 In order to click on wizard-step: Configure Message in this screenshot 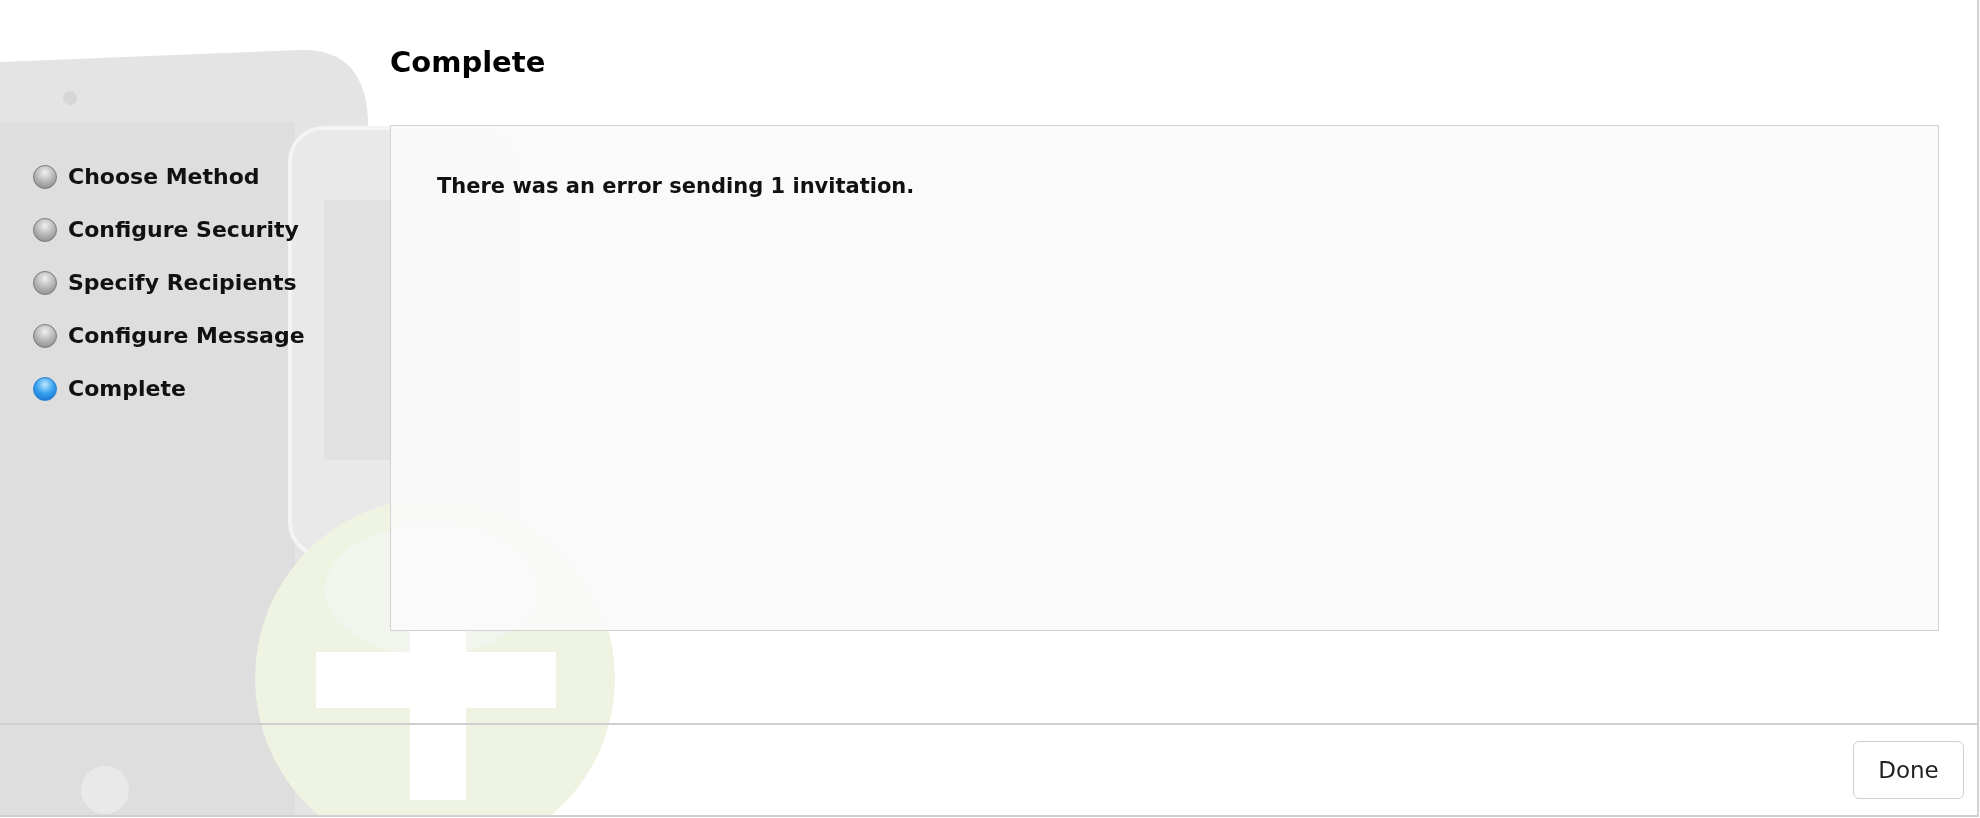, I will do `click(169, 335)`.